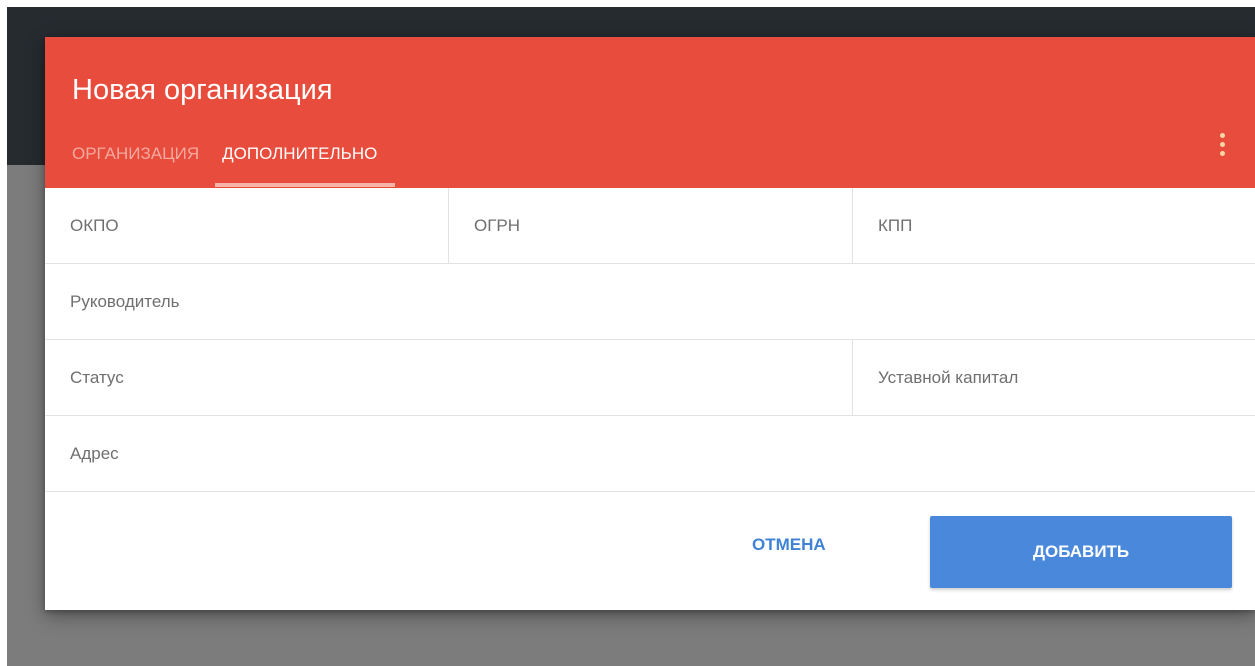  Describe the element at coordinates (1053, 377) in the screenshot. I see `authorized-capital-field: Уставной капитал` at that location.